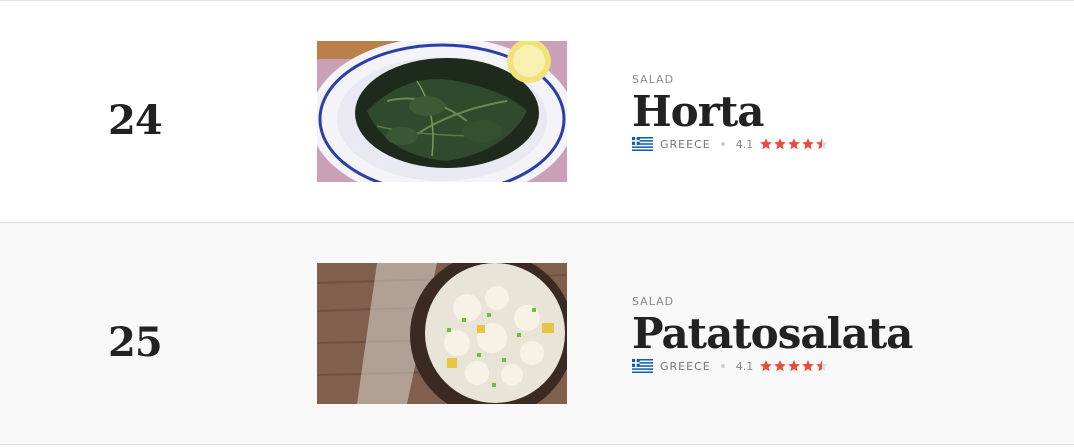  I want to click on rank-number: 24, so click(135, 120).